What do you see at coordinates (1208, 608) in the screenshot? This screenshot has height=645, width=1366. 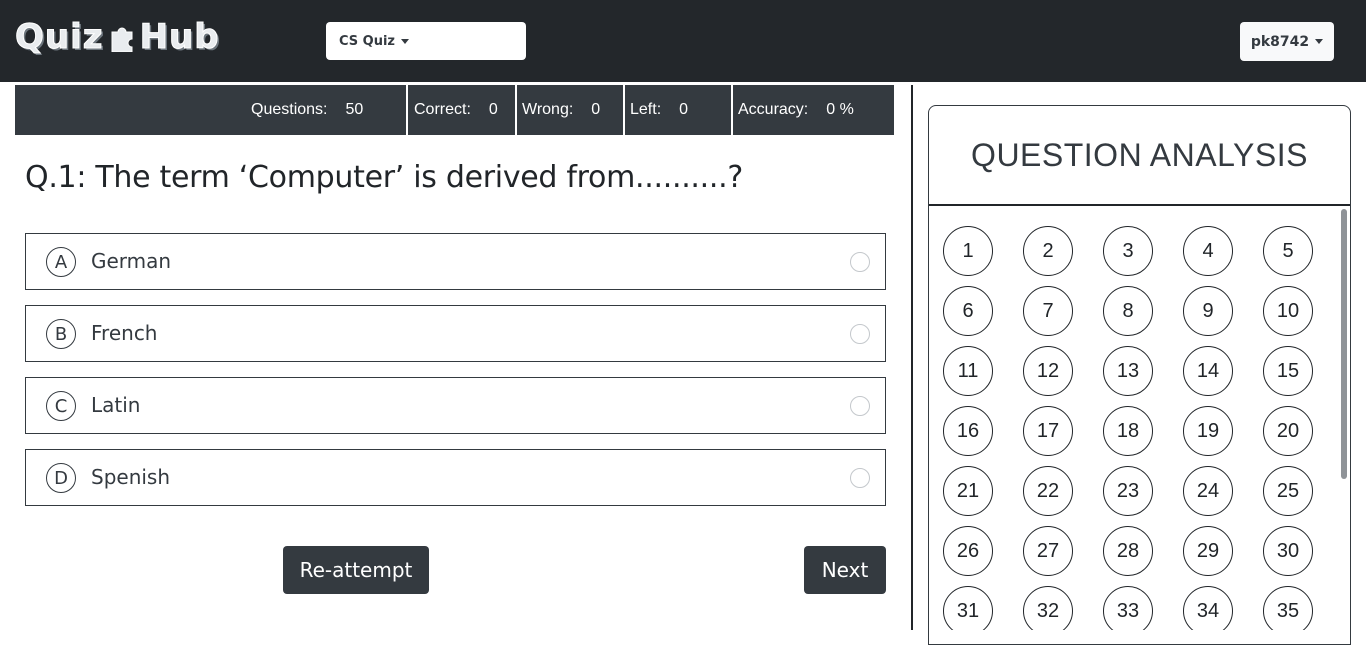 I see `question-number-34: 34` at bounding box center [1208, 608].